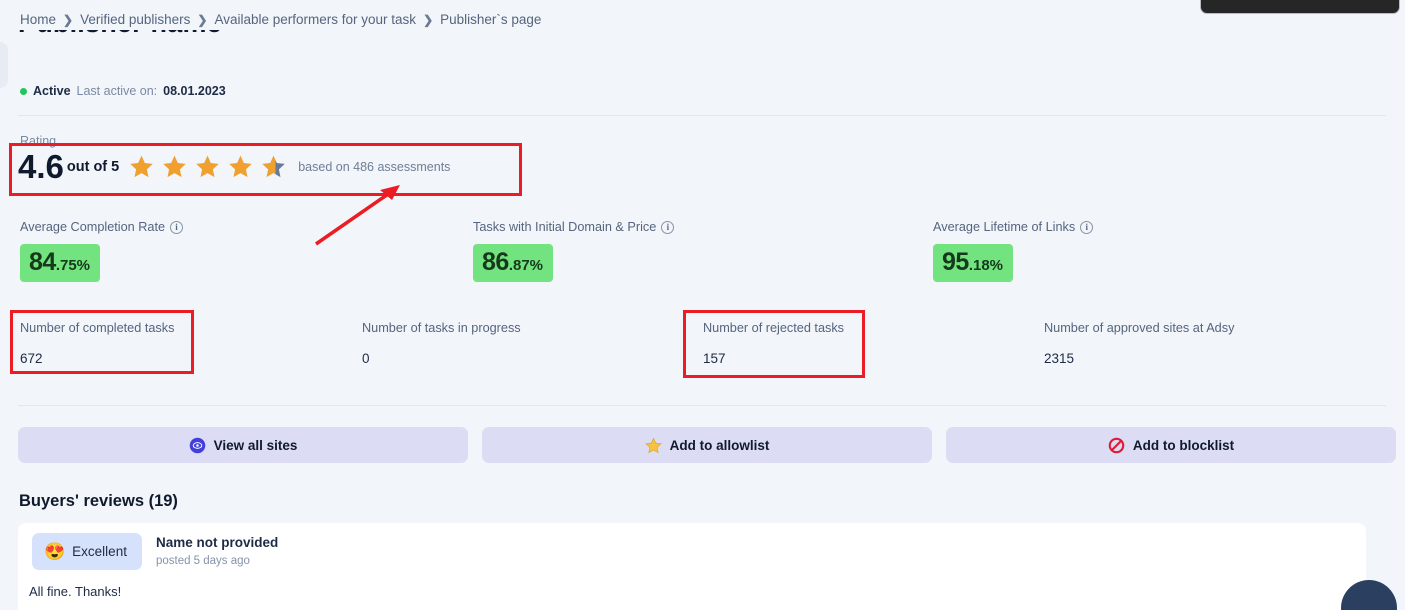 The height and width of the screenshot is (610, 1405). I want to click on rating-assessments-count: based on 486 assessments, so click(374, 166).